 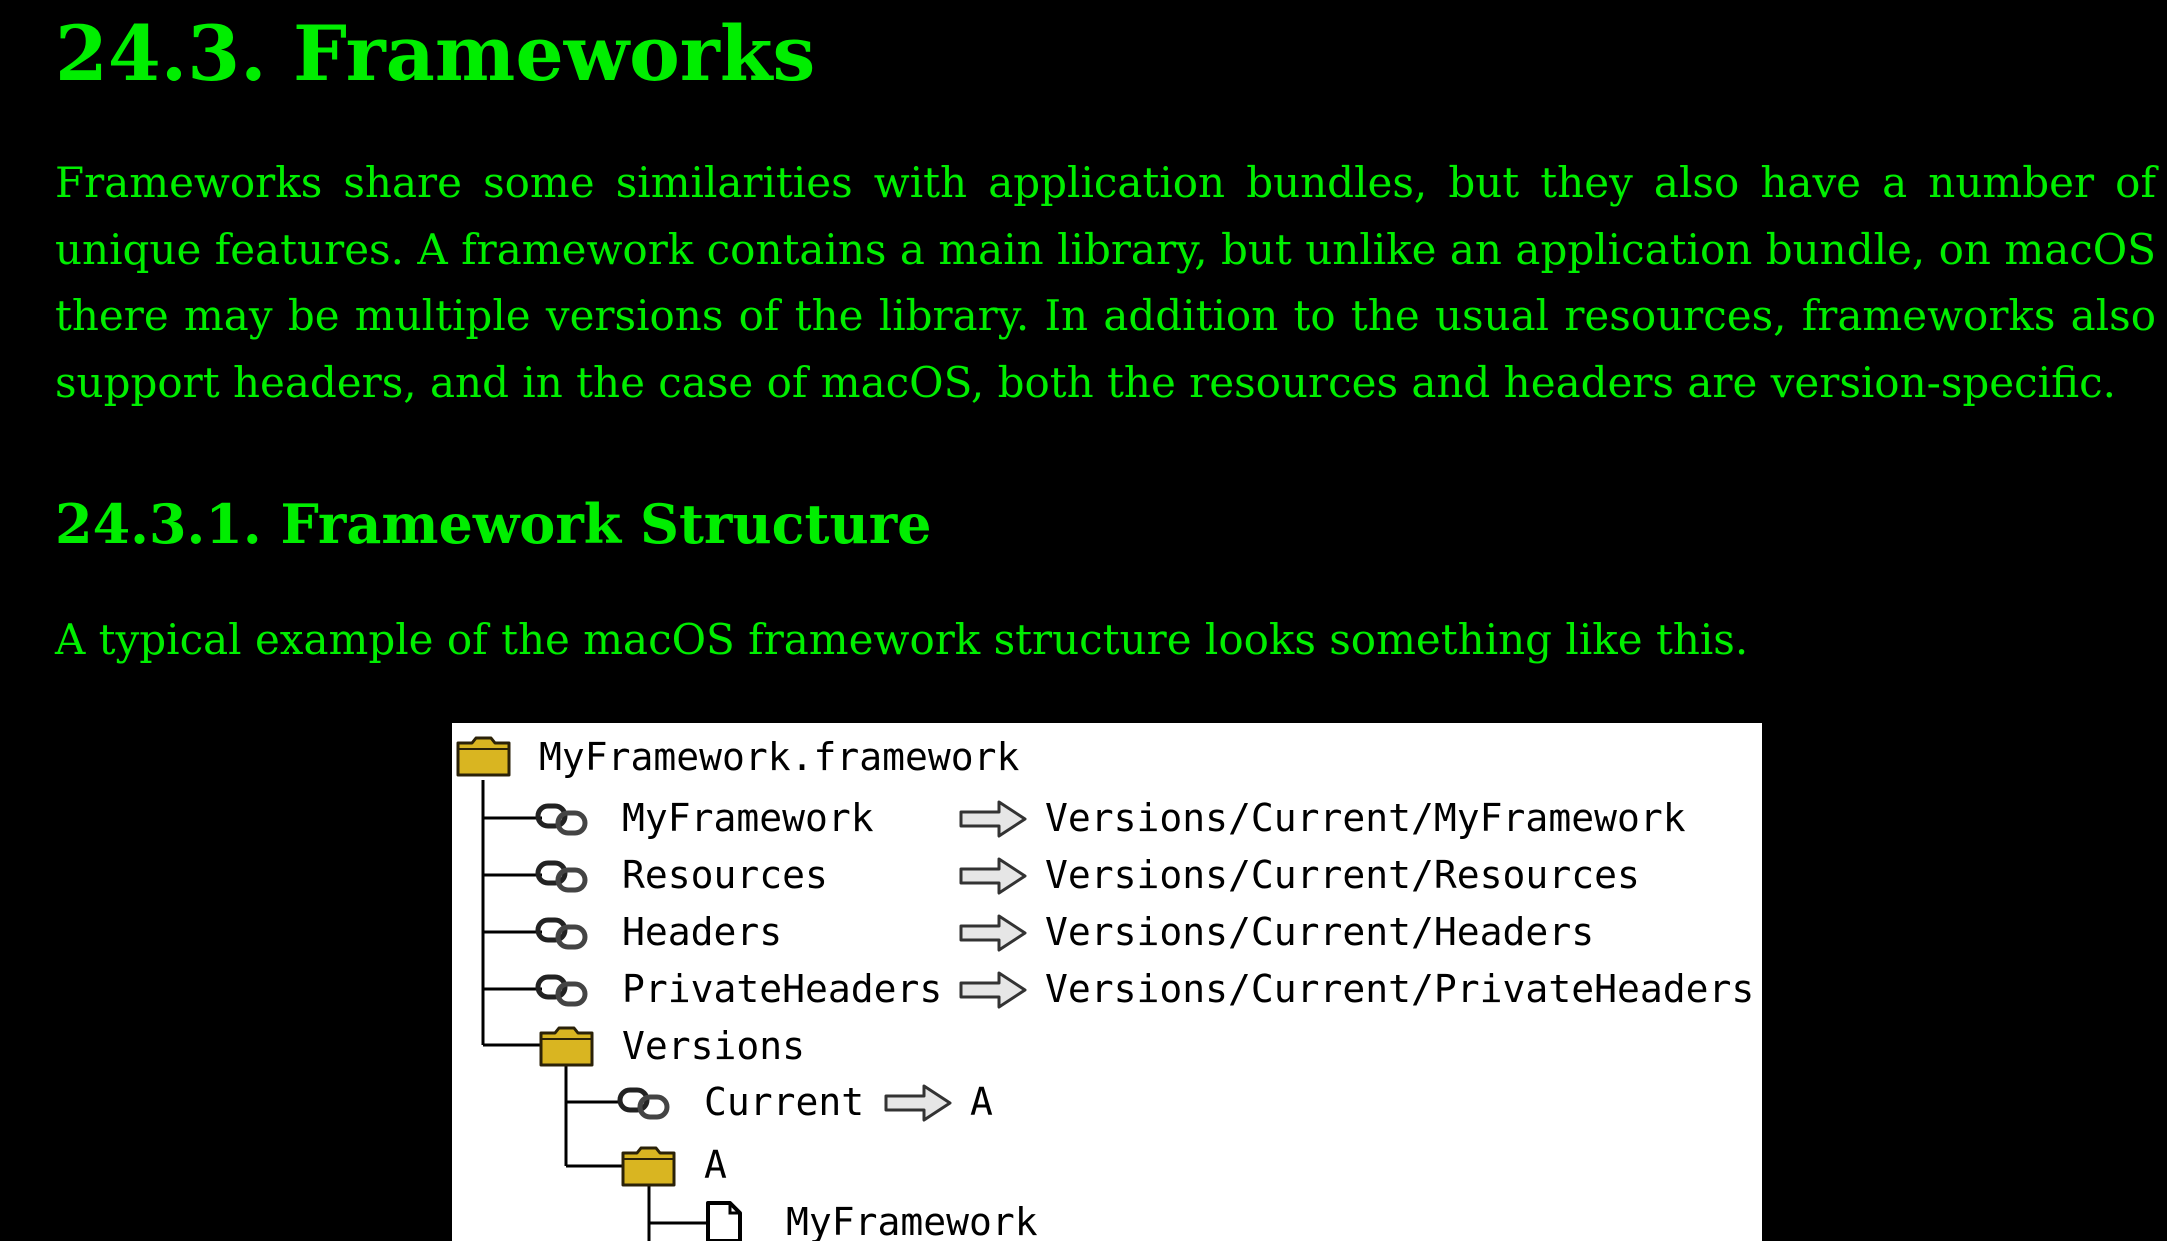 What do you see at coordinates (912, 1220) in the screenshot?
I see `library-file-label: MyFramework` at bounding box center [912, 1220].